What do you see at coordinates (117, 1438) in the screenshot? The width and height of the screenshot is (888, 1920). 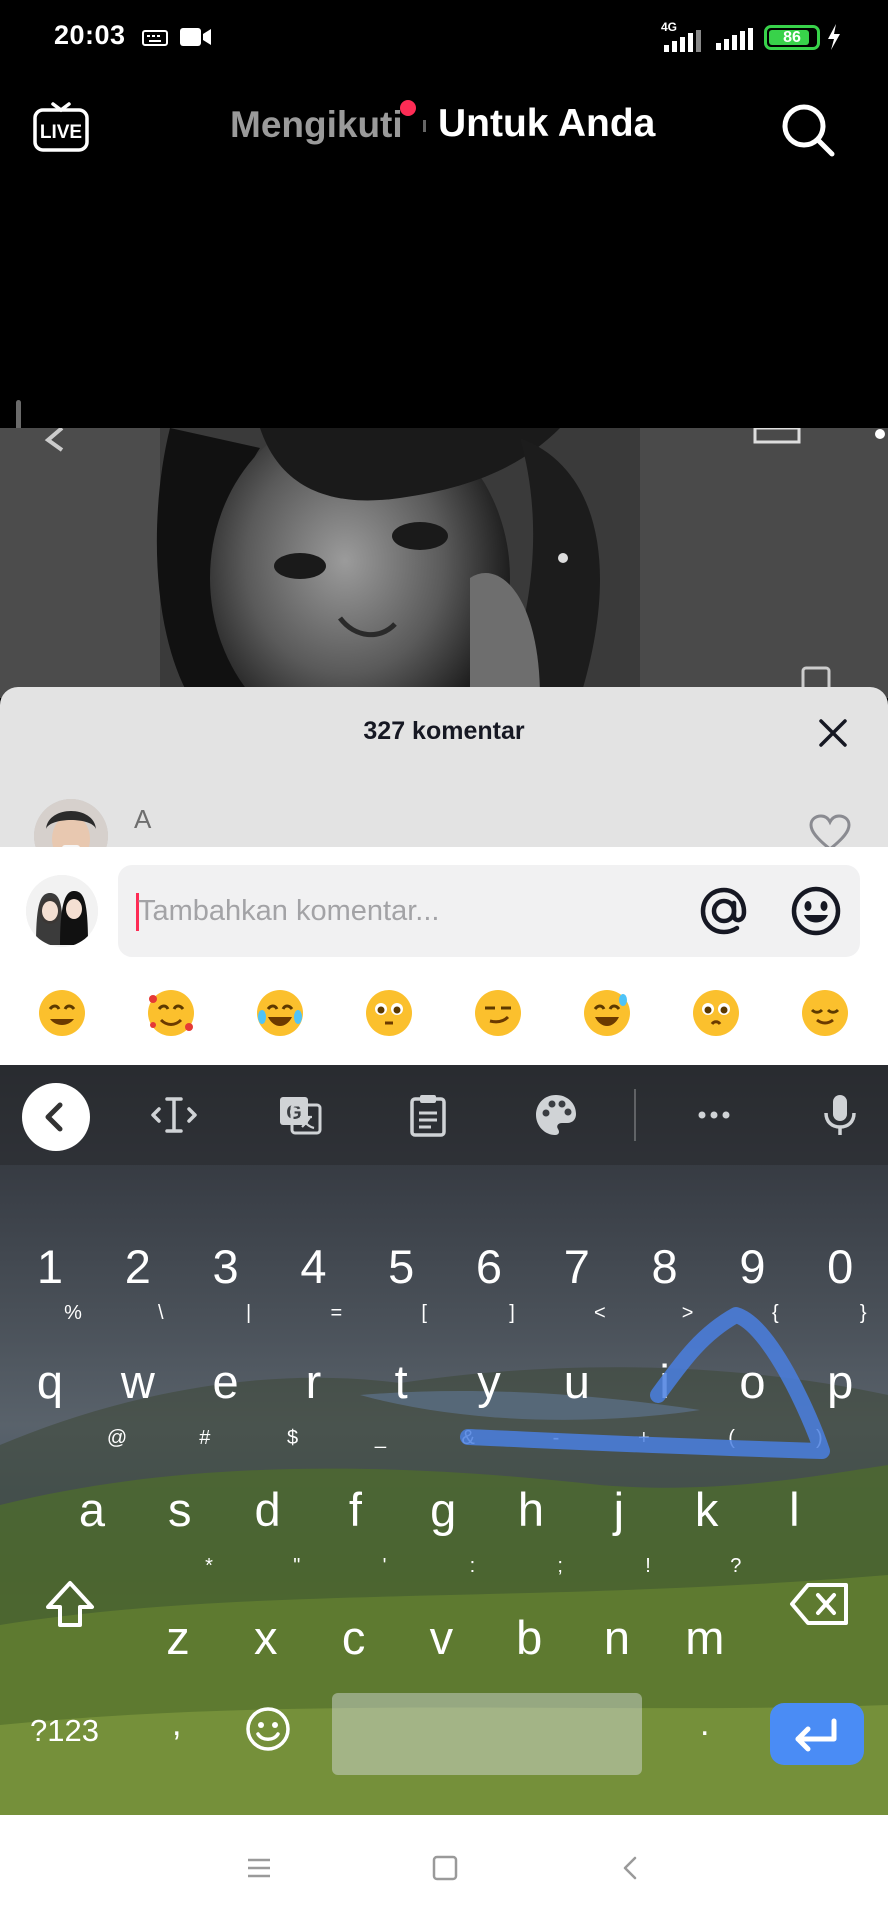 I see `key-hint-symbol: @` at bounding box center [117, 1438].